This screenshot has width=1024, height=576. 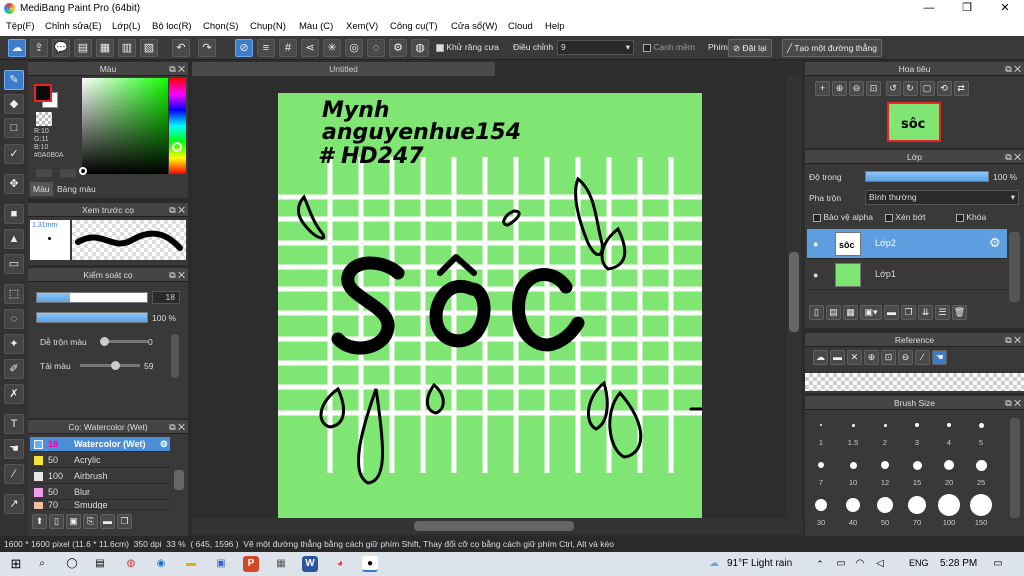 What do you see at coordinates (647, 47) in the screenshot?
I see `edge-checkbox` at bounding box center [647, 47].